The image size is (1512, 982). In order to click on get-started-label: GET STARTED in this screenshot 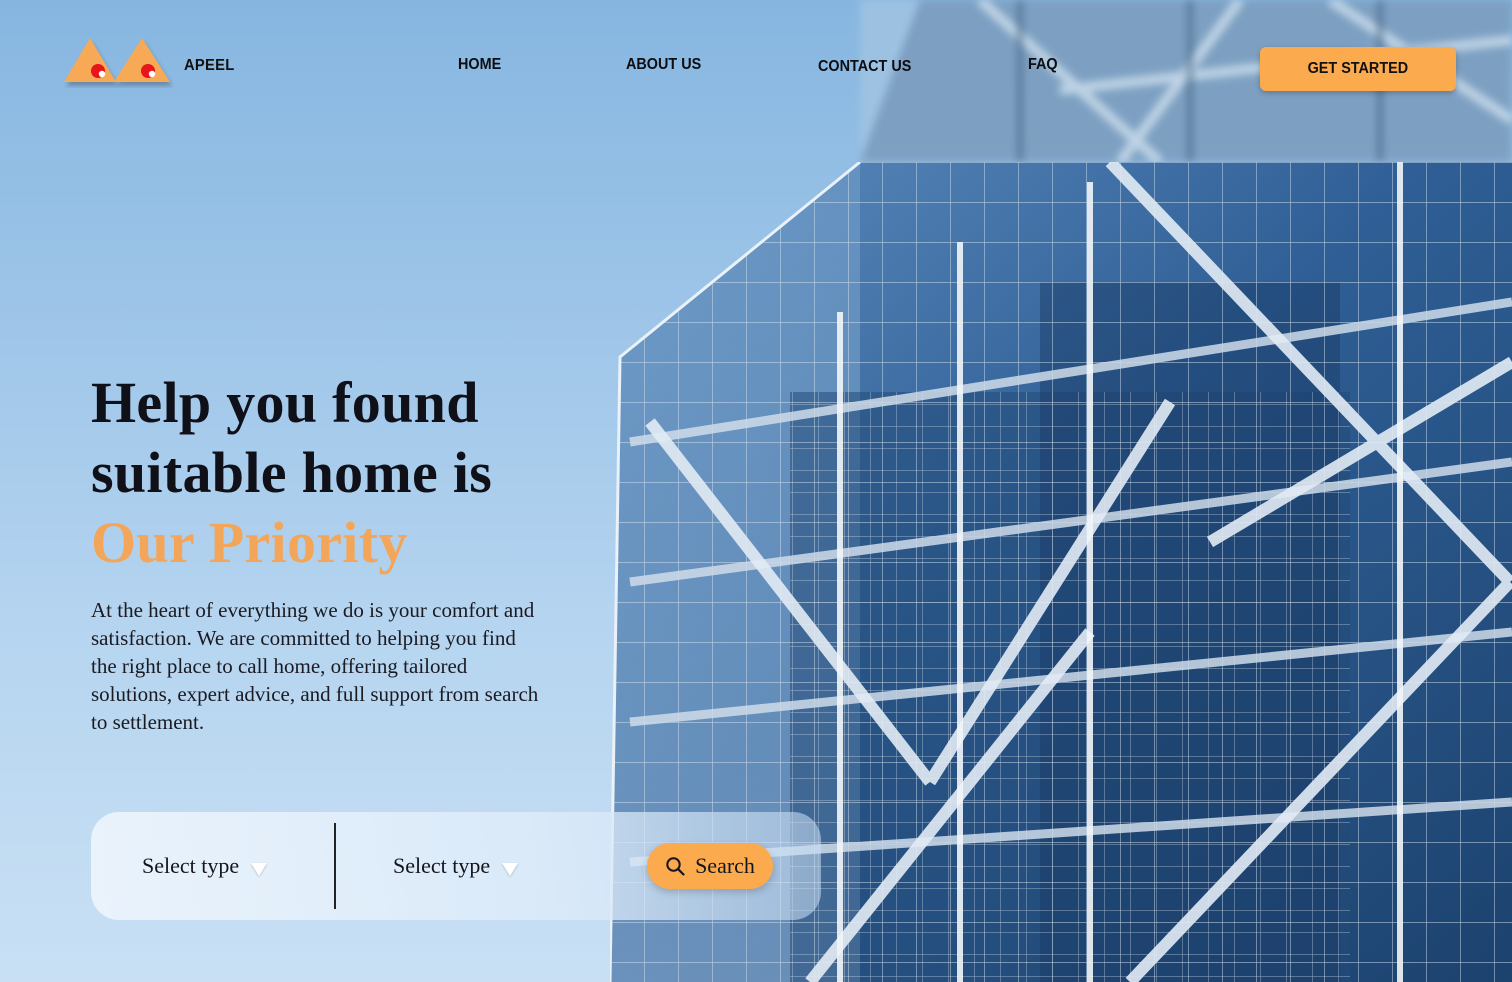, I will do `click(1358, 68)`.